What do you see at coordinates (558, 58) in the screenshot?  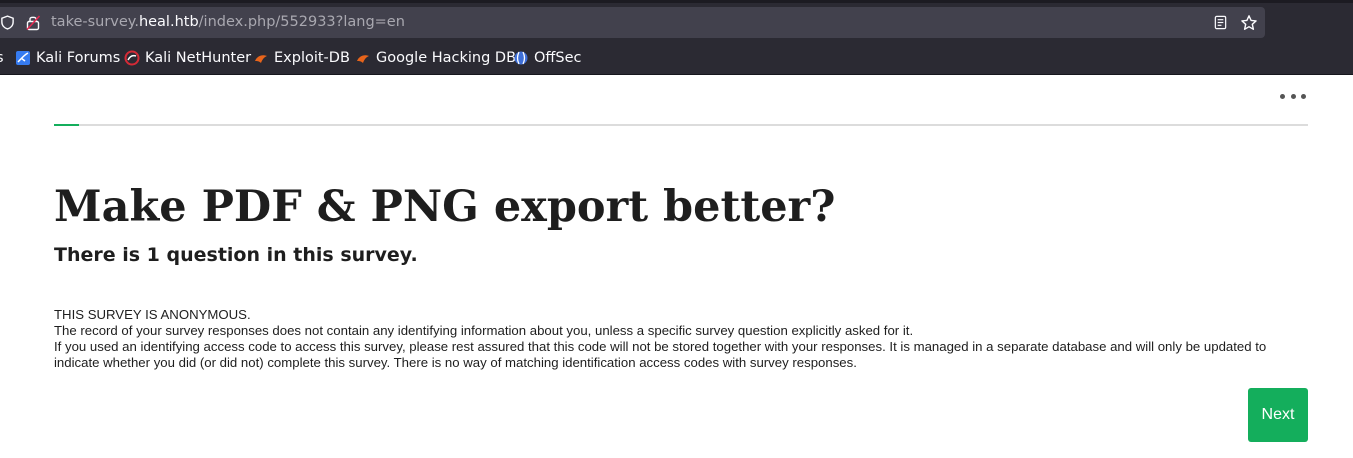 I see `bookmark-label: OffSec` at bounding box center [558, 58].